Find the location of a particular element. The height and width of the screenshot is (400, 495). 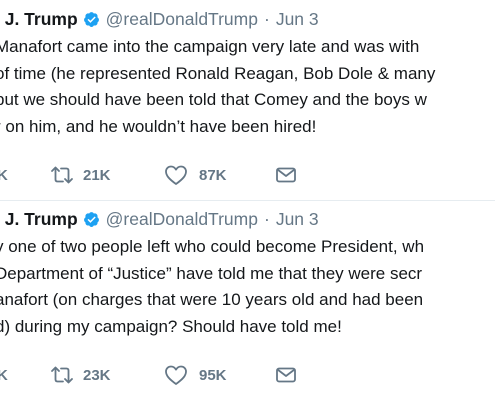

retweet-button: 23K is located at coordinates (80, 375).